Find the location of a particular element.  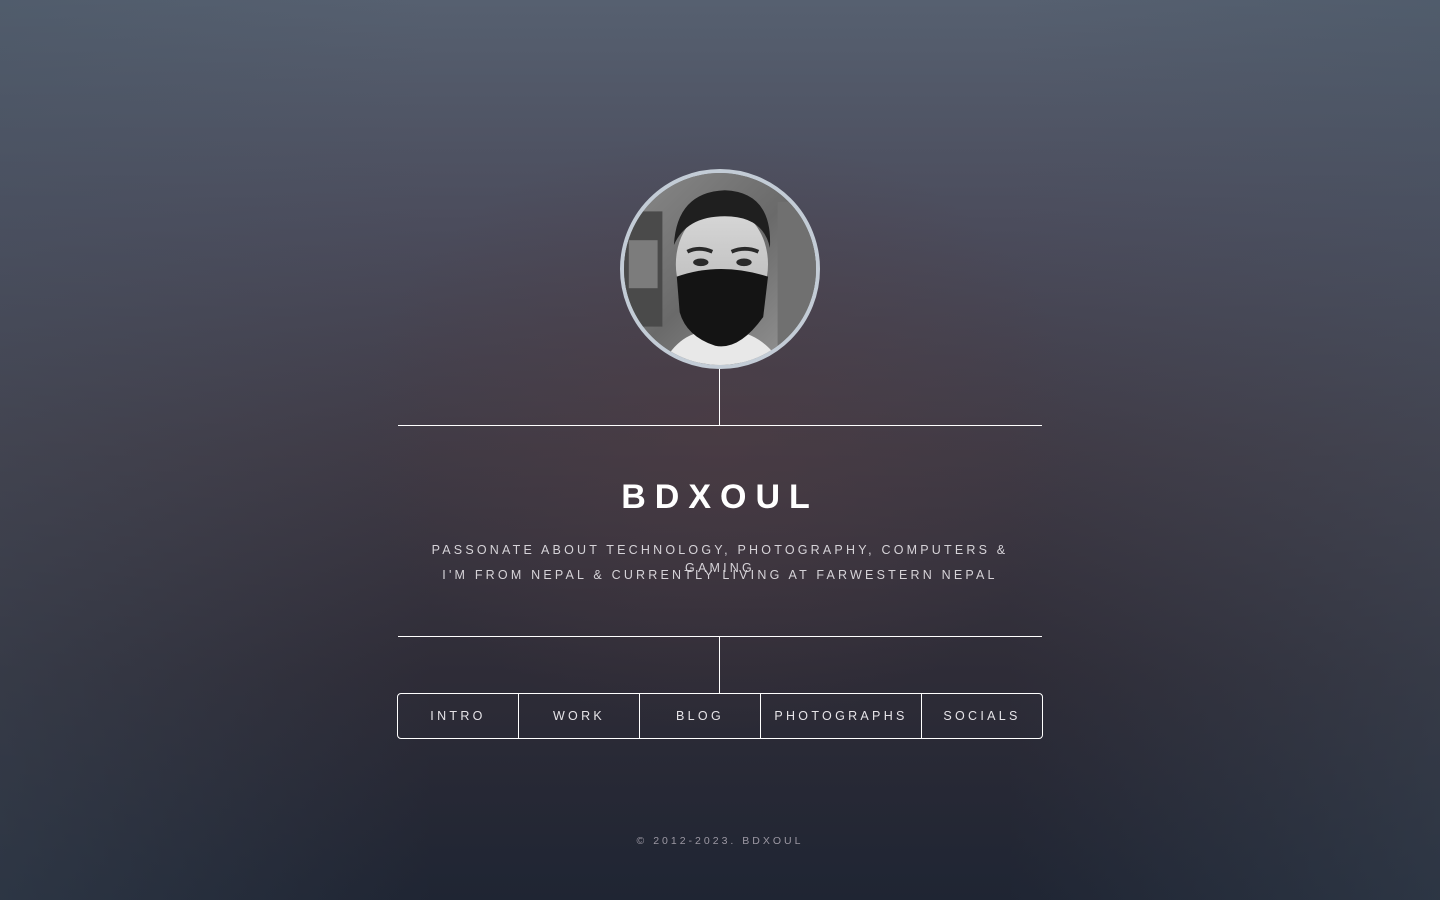

nav-work: WORK is located at coordinates (579, 716).